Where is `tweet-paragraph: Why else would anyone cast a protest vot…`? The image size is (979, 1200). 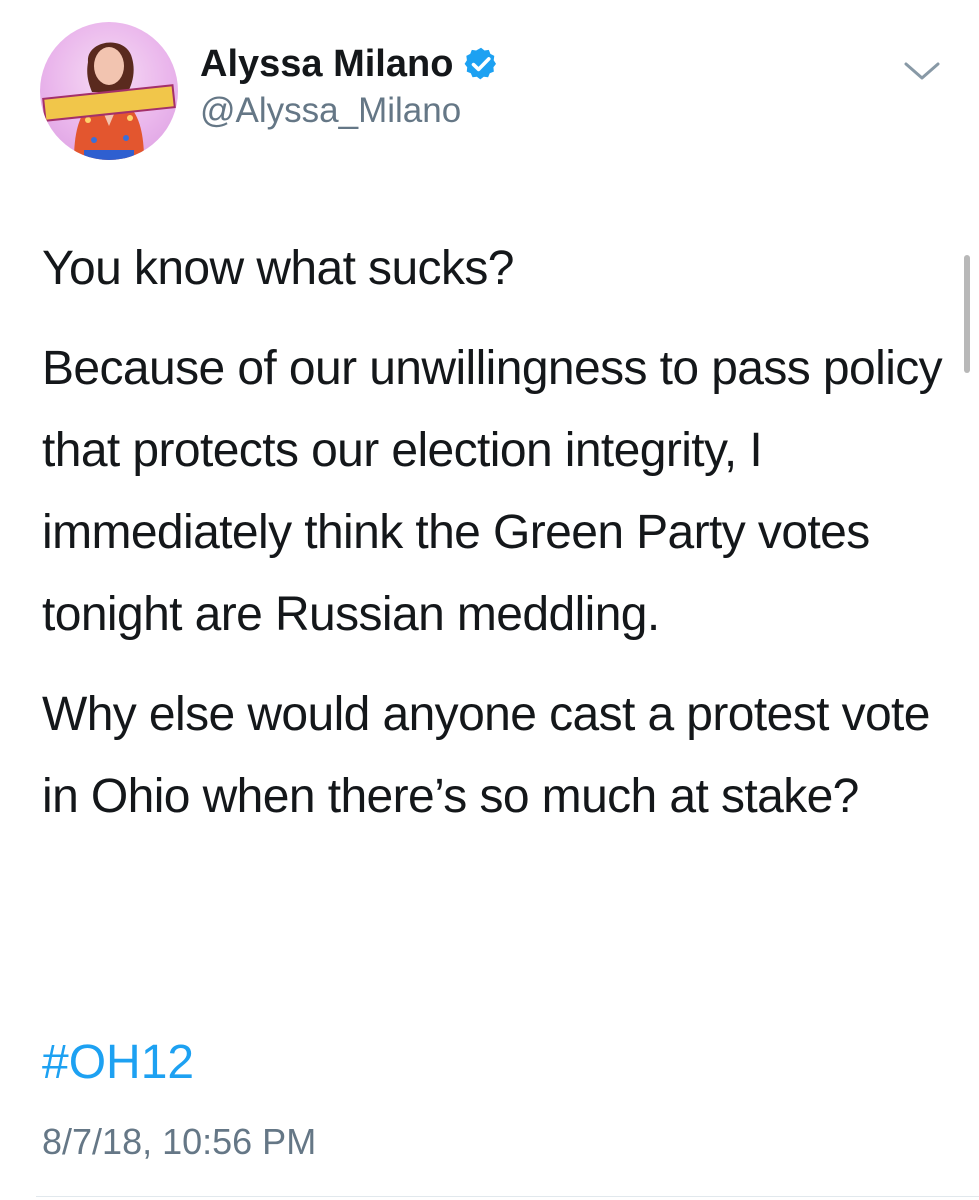 tweet-paragraph: Why else would anyone cast a protest vot… is located at coordinates (486, 755).